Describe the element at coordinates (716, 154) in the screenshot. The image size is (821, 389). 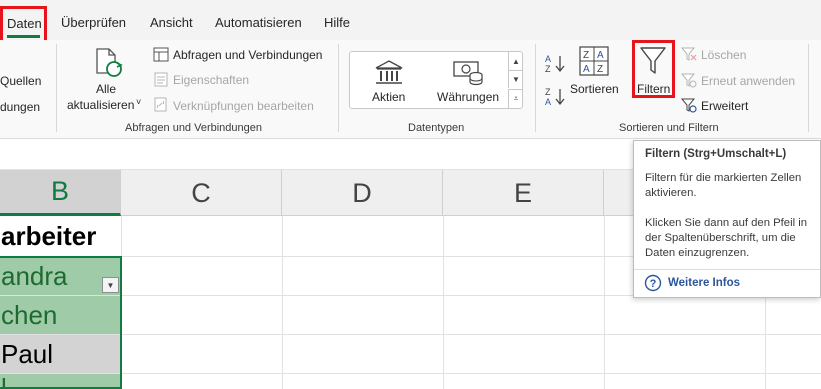
I see `tooltip-title: Filtern (Strg+Umschalt+L)` at that location.